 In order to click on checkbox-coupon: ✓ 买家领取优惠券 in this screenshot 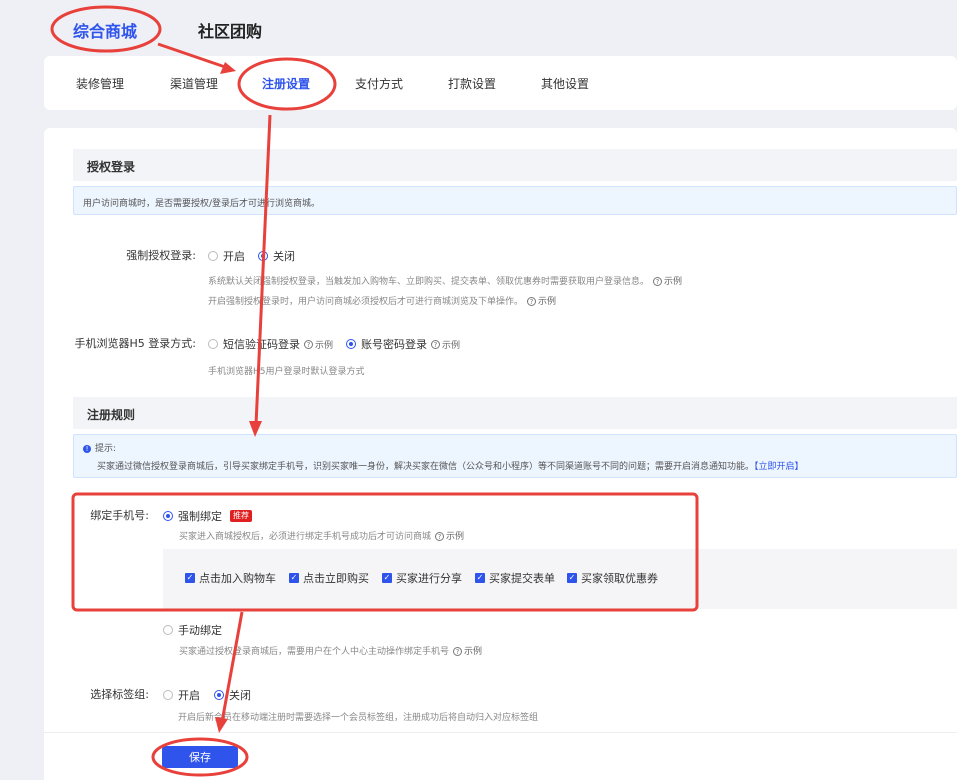, I will do `click(612, 578)`.